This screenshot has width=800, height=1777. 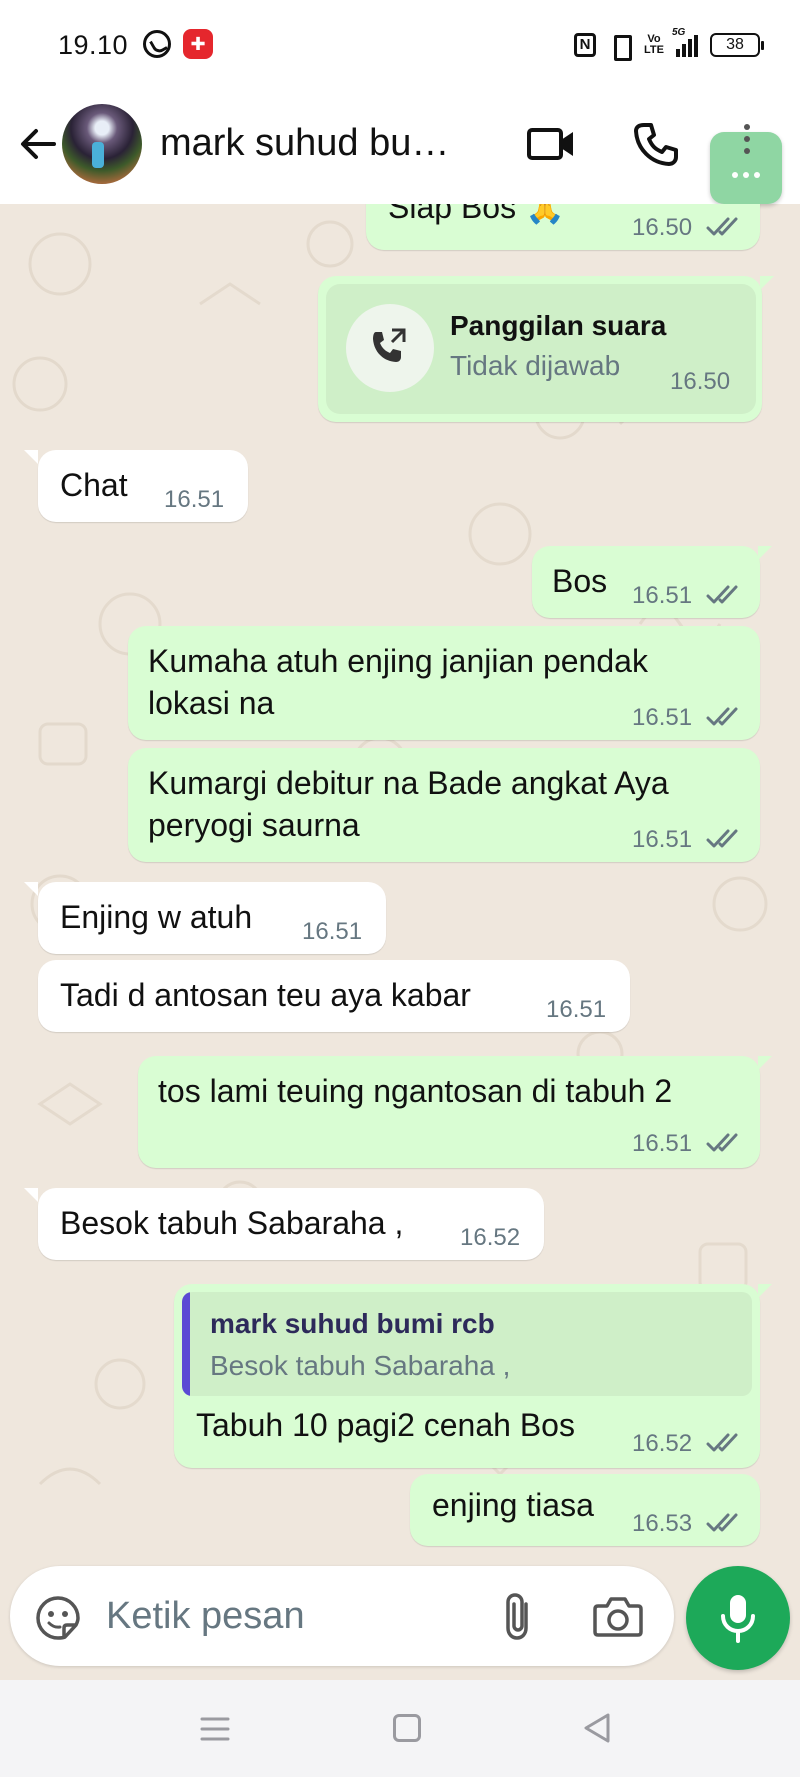 I want to click on sticker-icon, so click(x=58, y=1618).